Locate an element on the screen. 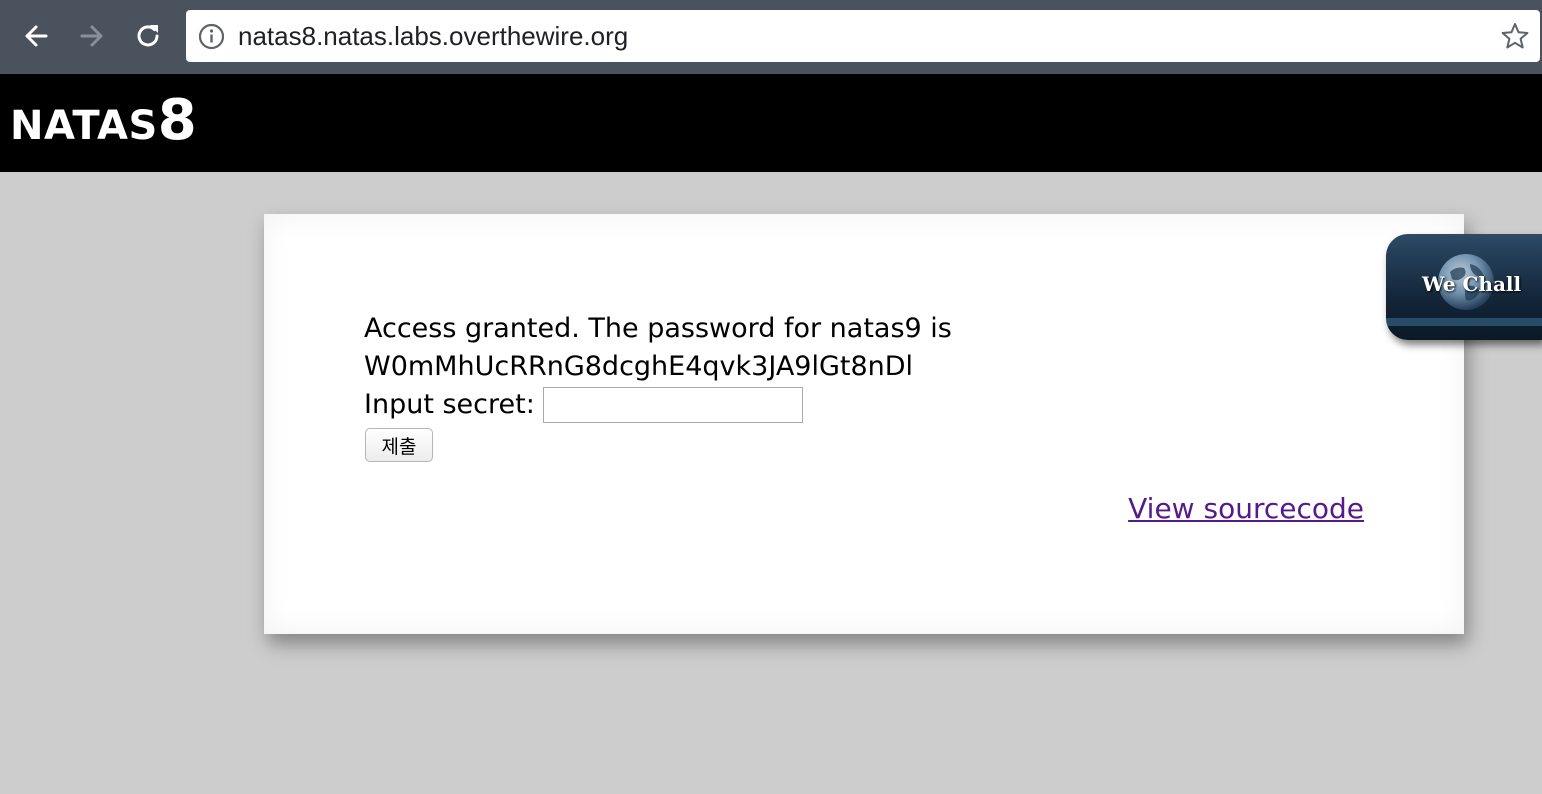  wechall-badge: We Chall is located at coordinates (1464, 287).